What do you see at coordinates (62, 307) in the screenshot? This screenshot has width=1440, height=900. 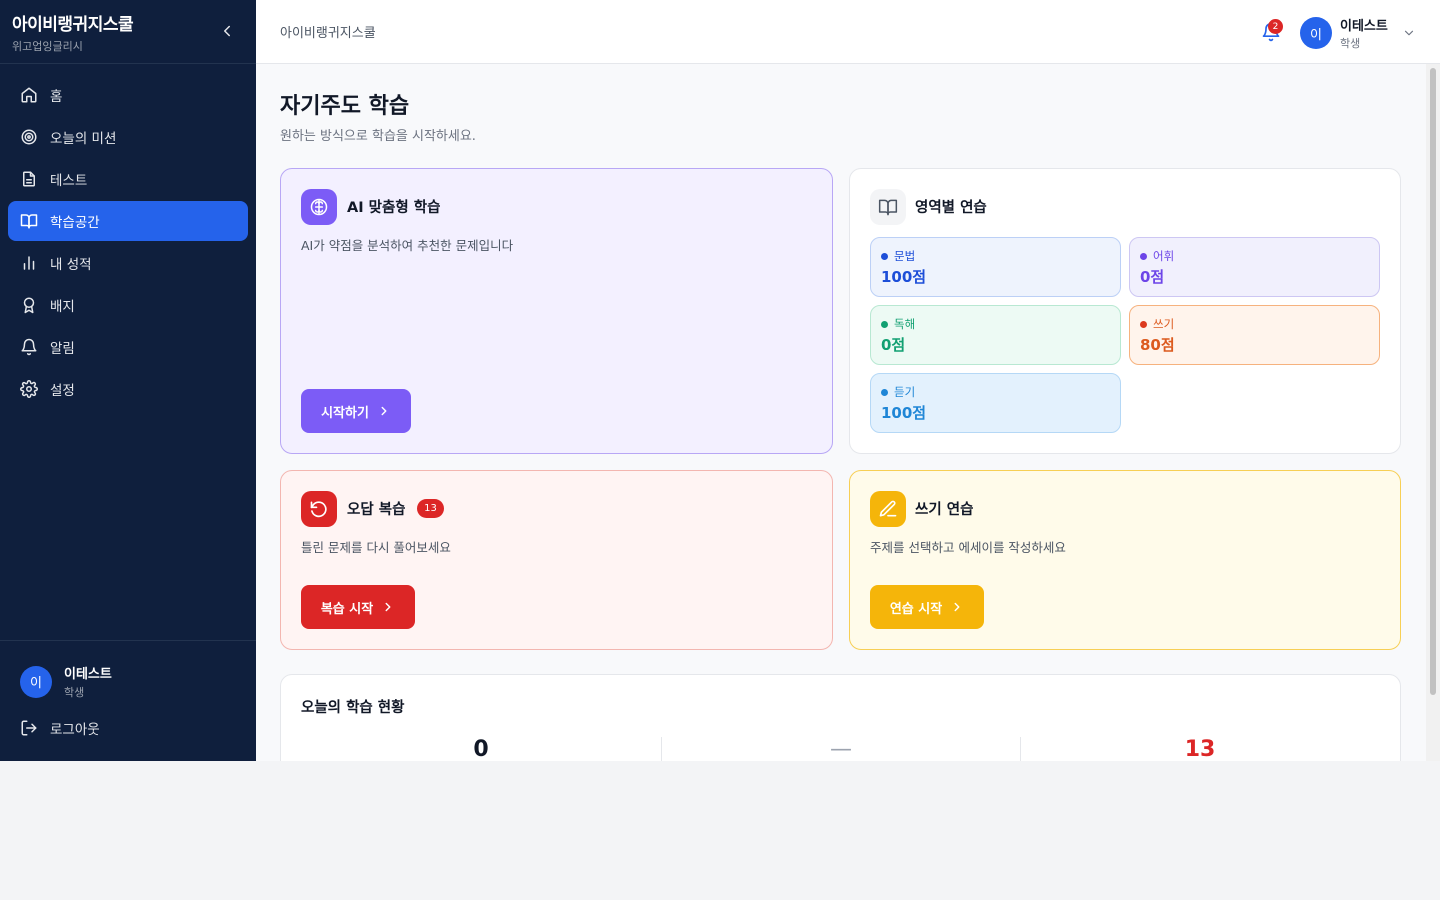 I see `sidebar-item-label: 배지` at bounding box center [62, 307].